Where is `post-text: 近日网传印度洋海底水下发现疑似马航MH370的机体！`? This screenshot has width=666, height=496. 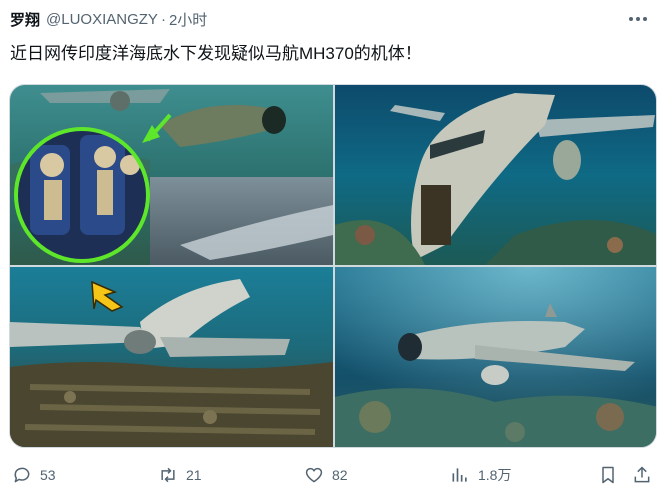
post-text: 近日网传印度洋海底水下发现疑似马航MH370的机体！ is located at coordinates (216, 53).